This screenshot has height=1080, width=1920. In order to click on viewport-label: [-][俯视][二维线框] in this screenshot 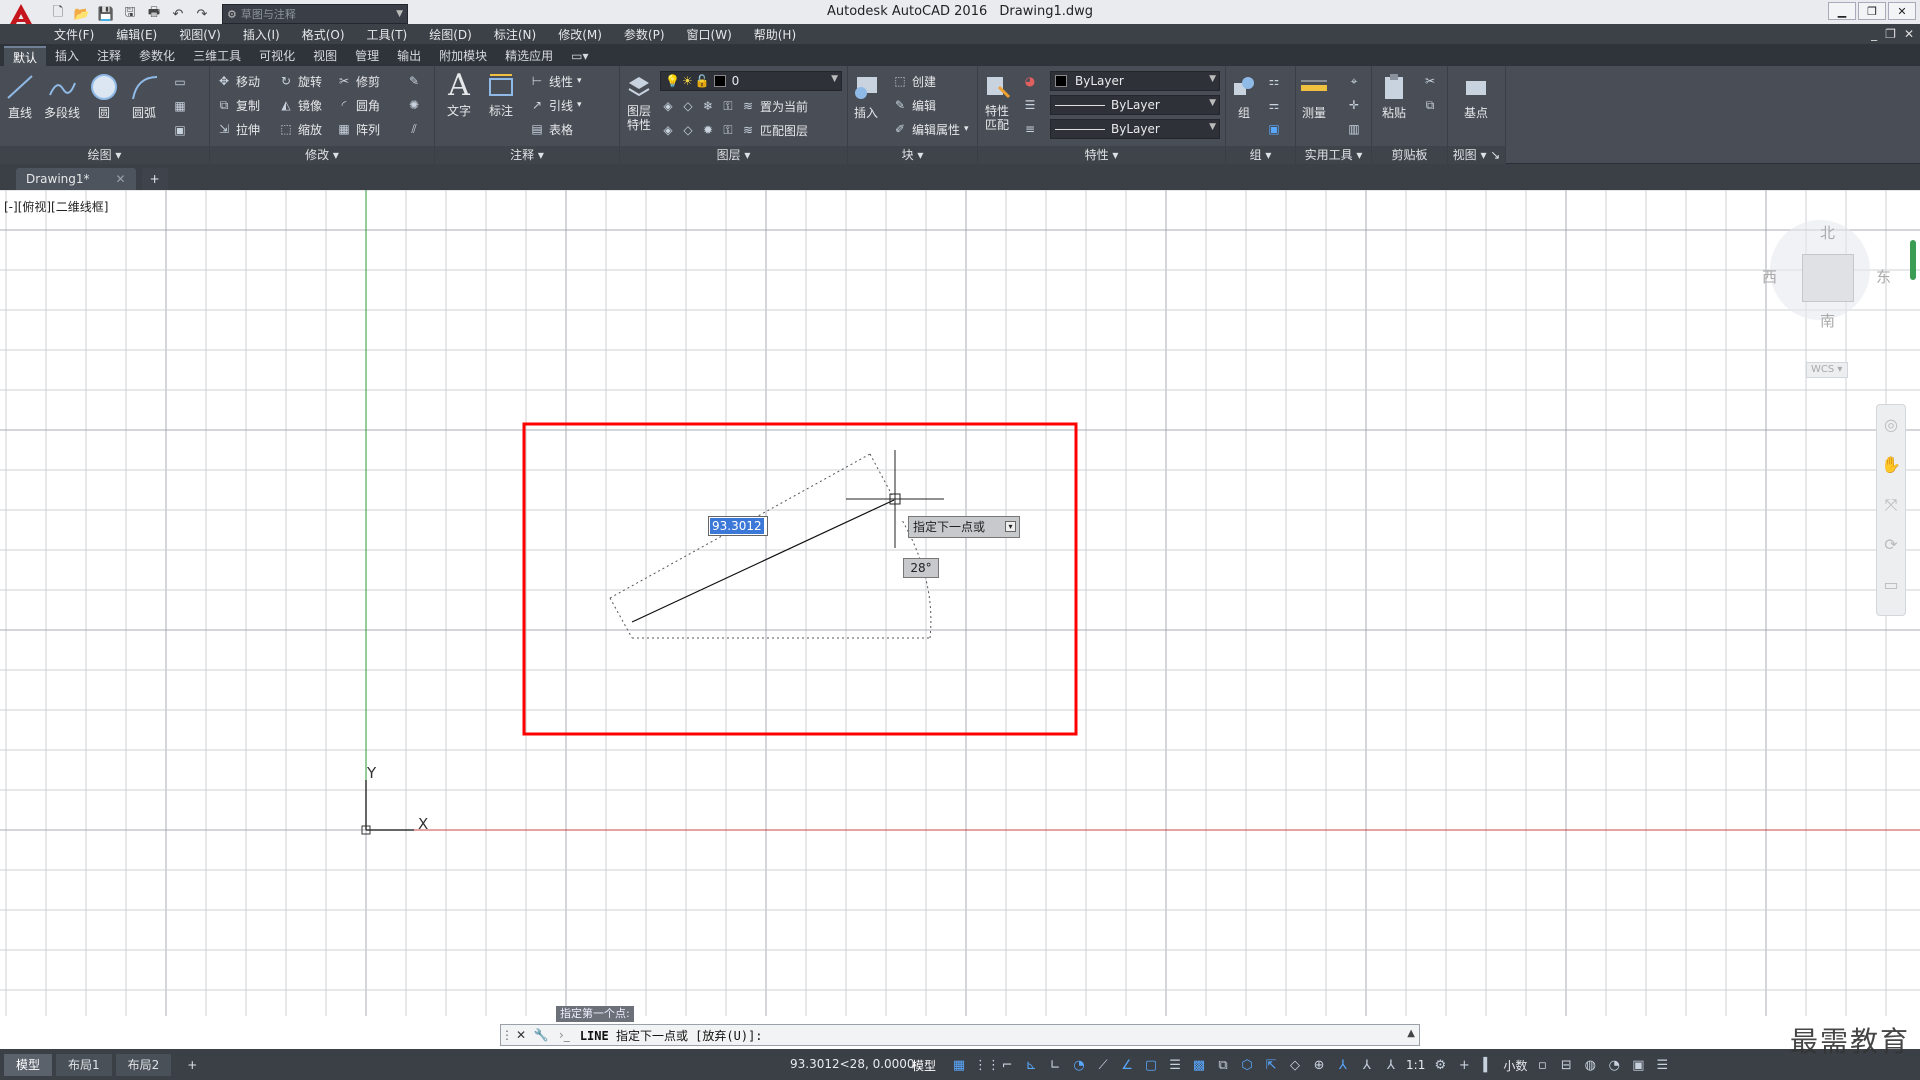, I will do `click(56, 206)`.